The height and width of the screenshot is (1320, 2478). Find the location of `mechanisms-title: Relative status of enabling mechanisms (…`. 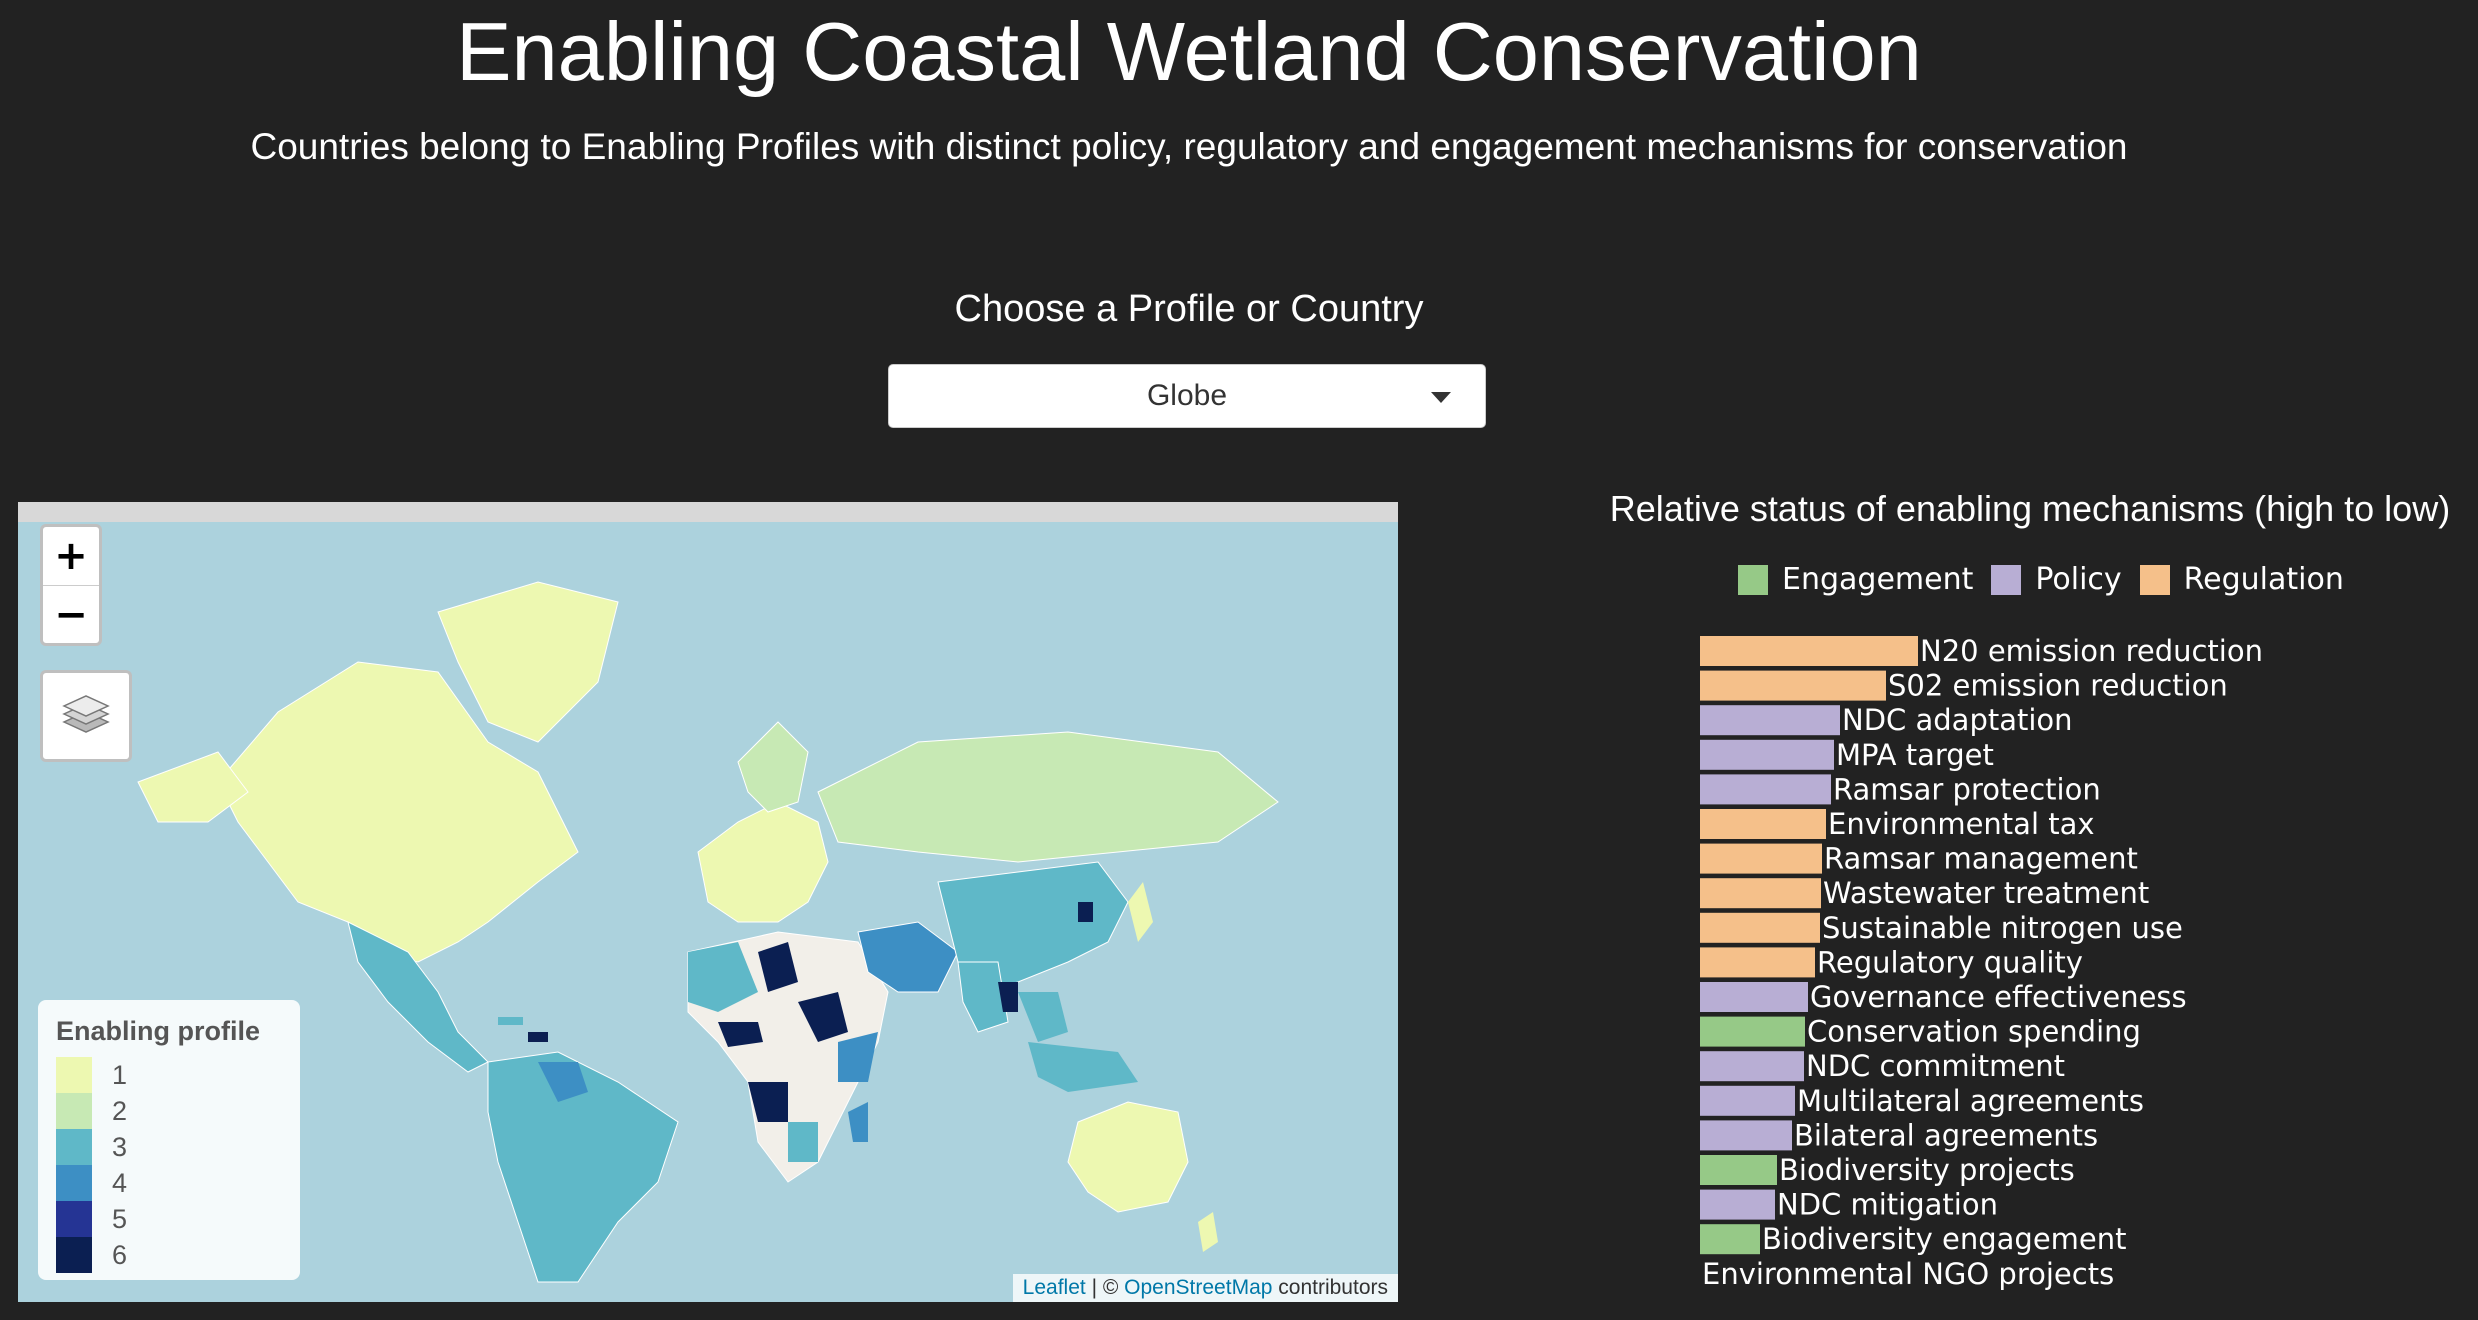

mechanisms-title: Relative status of enabling mechanisms (… is located at coordinates (2030, 508).